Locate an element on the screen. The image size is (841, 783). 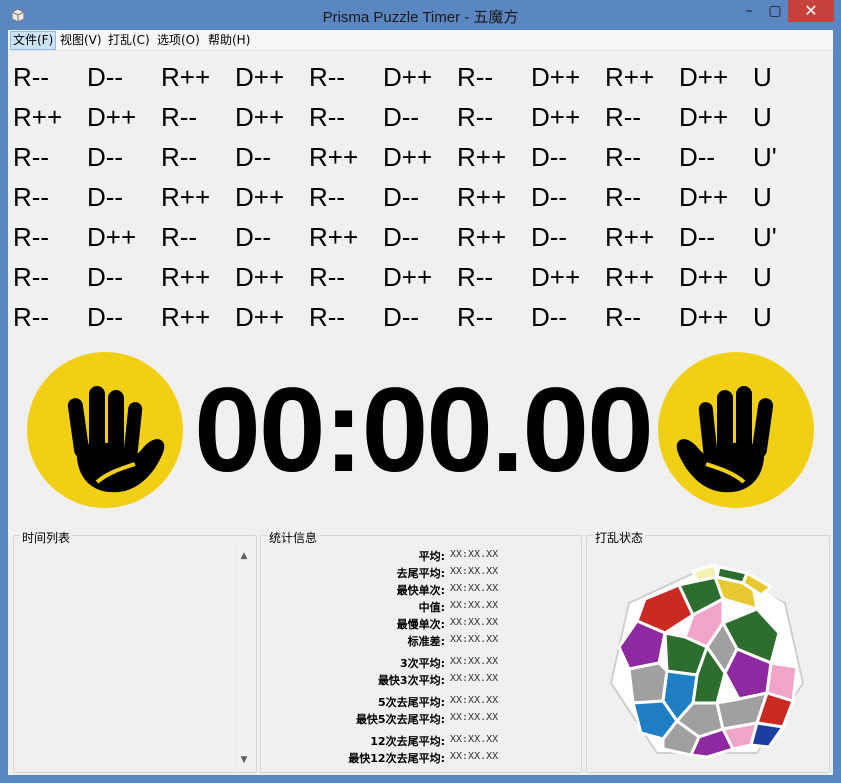
scroll-down-arrow: ▼ is located at coordinates (244, 760).